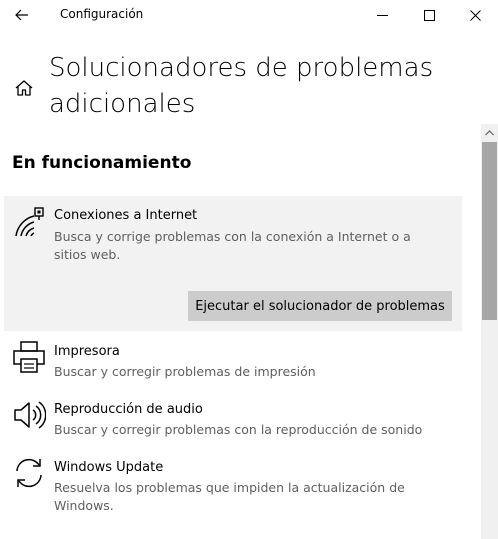 The height and width of the screenshot is (539, 498). Describe the element at coordinates (30, 415) in the screenshot. I see `speaker-icon` at that location.